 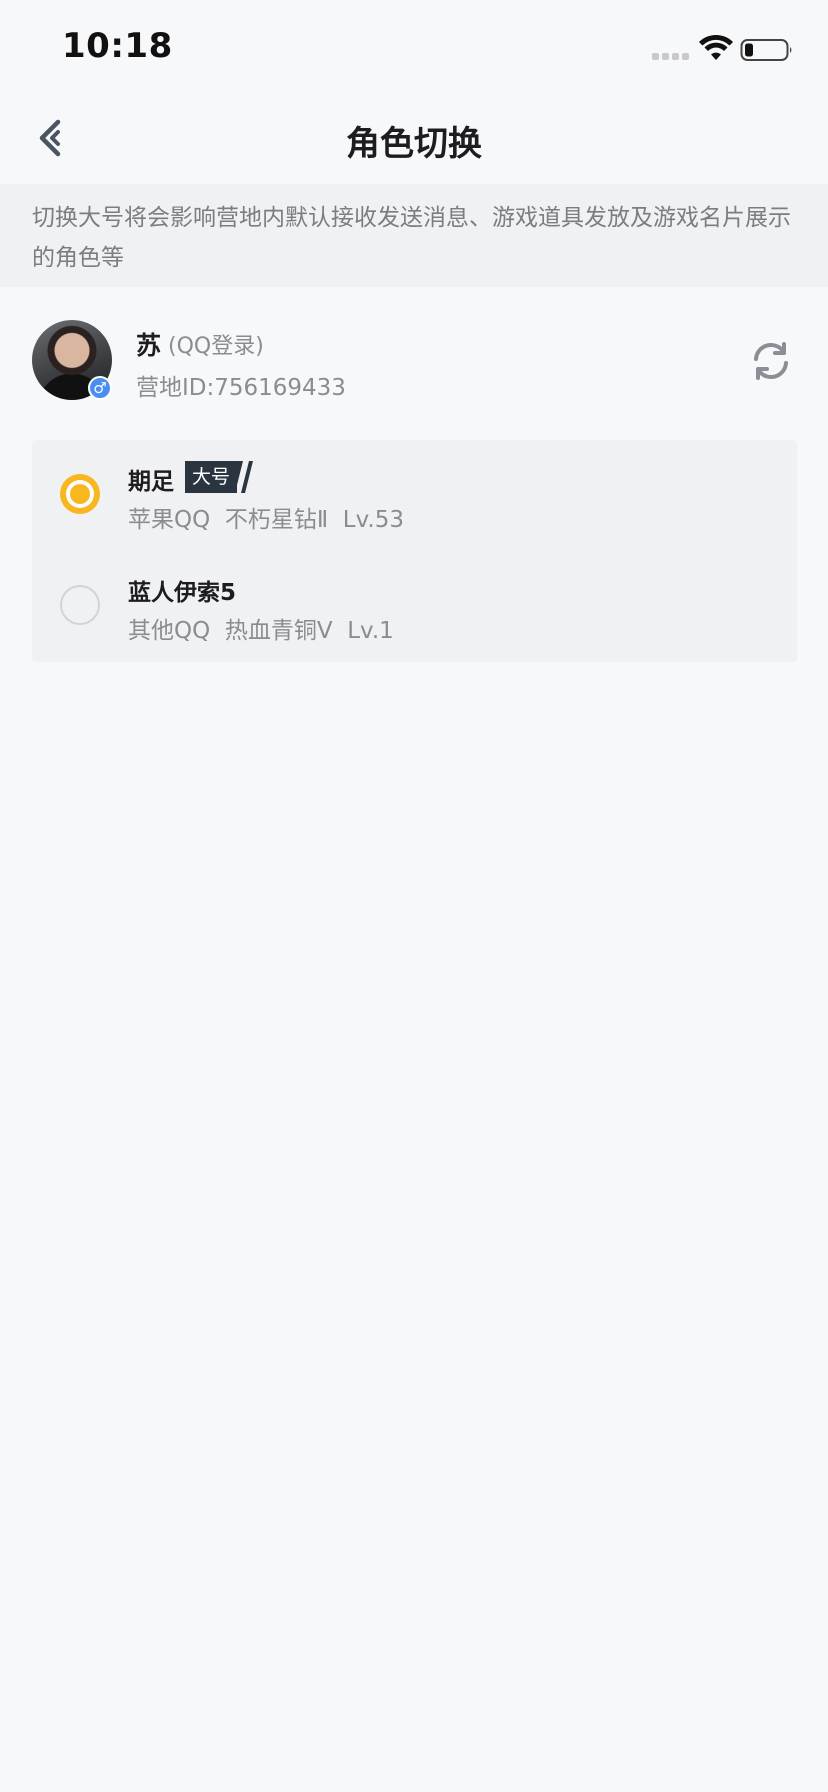 What do you see at coordinates (414, 144) in the screenshot?
I see `page-title: 角色切换` at bounding box center [414, 144].